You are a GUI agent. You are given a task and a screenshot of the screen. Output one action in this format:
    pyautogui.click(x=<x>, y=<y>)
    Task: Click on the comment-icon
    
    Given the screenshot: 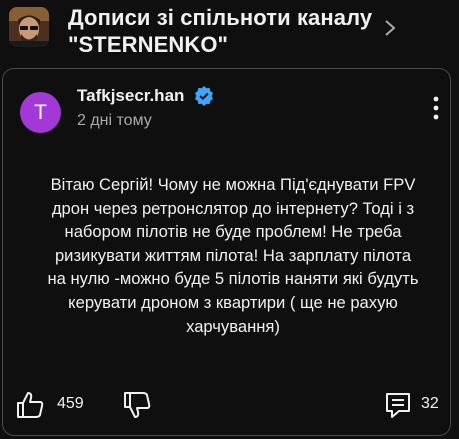 What is the action you would take?
    pyautogui.click(x=398, y=405)
    